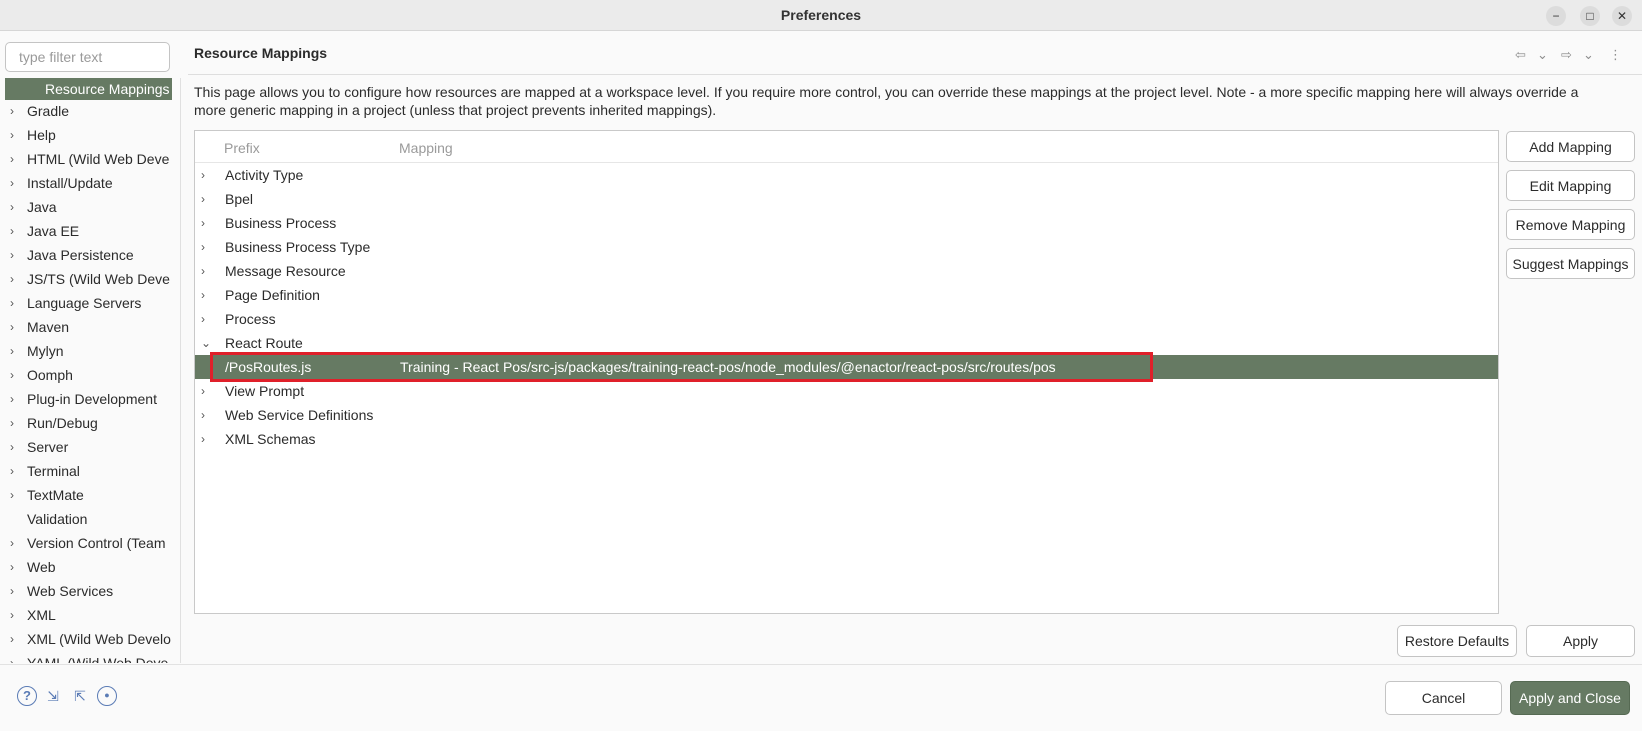 The width and height of the screenshot is (1642, 731). I want to click on tree-item: › Oomph, so click(86, 375).